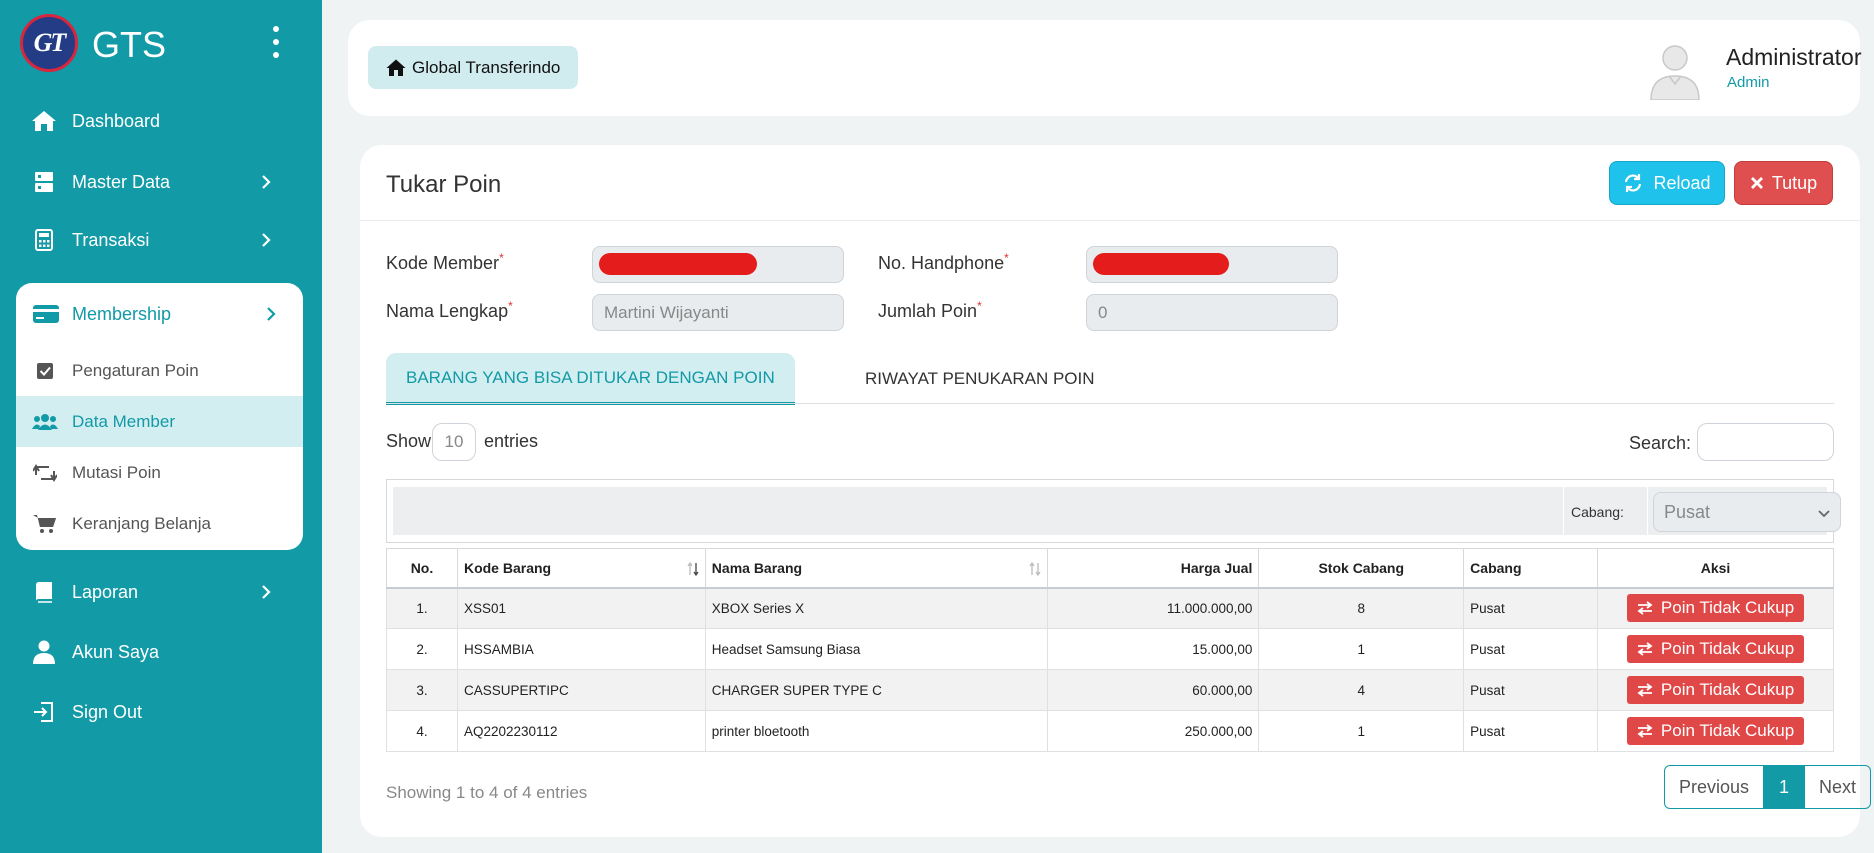  I want to click on col-label: Nama Barang, so click(757, 567).